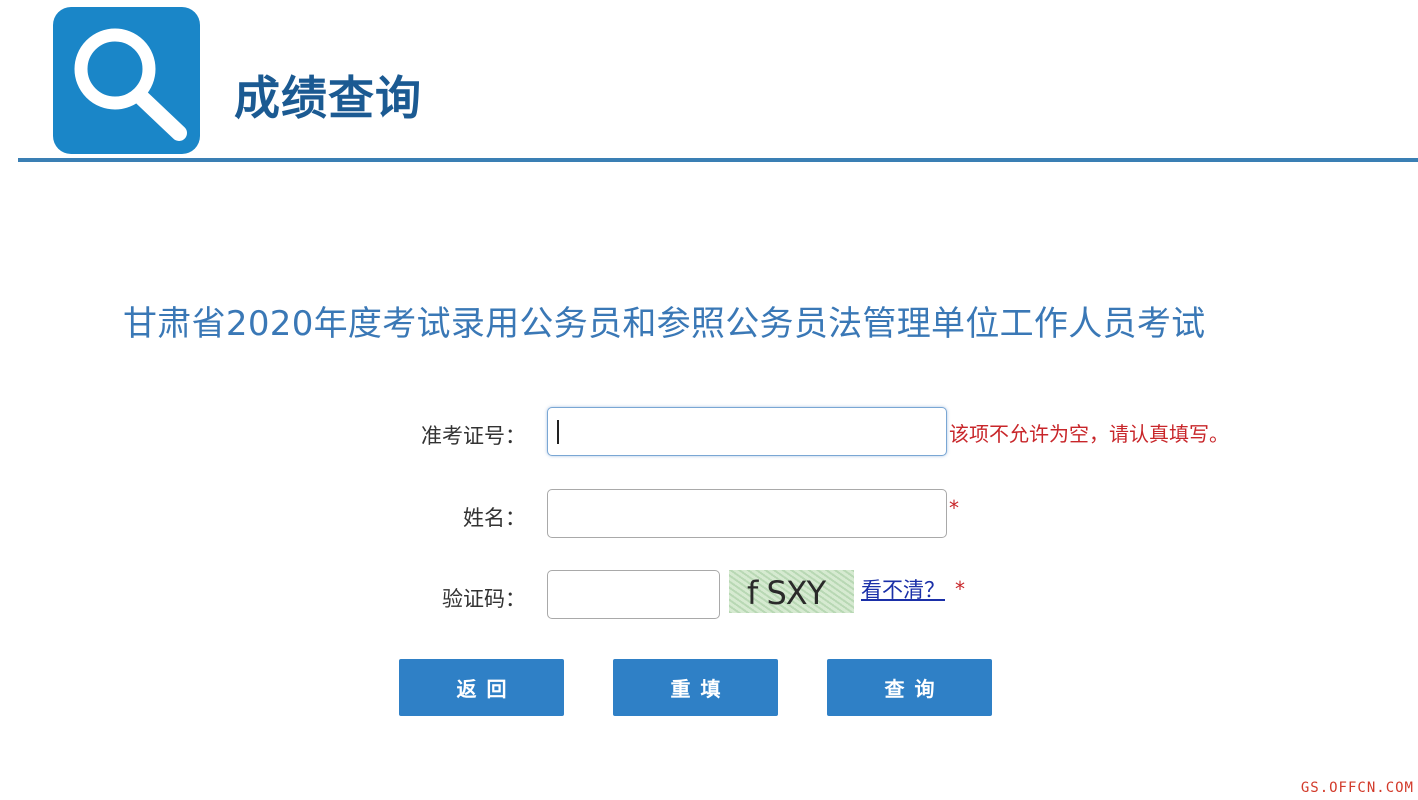 The image size is (1418, 800). I want to click on exam-title: 甘肃省2020年度考试录用公务员和参照公务员法管理单位工作人员考试, so click(664, 324).